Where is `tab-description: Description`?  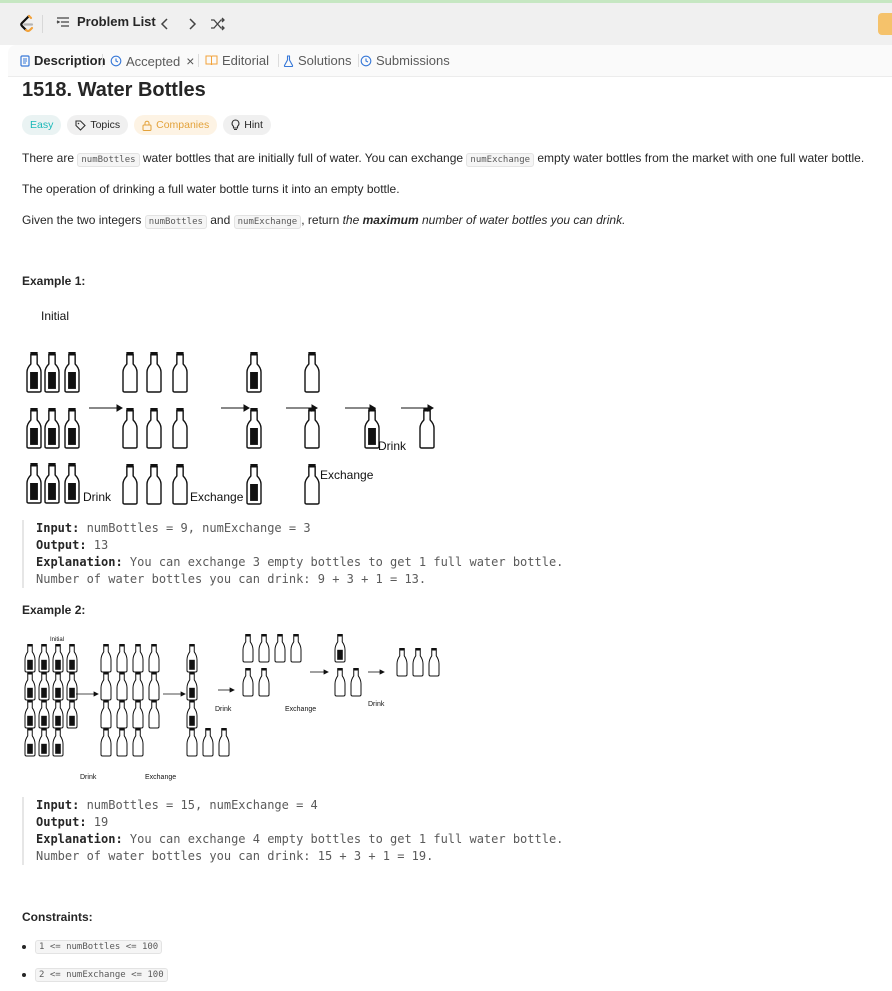
tab-description: Description is located at coordinates (63, 60).